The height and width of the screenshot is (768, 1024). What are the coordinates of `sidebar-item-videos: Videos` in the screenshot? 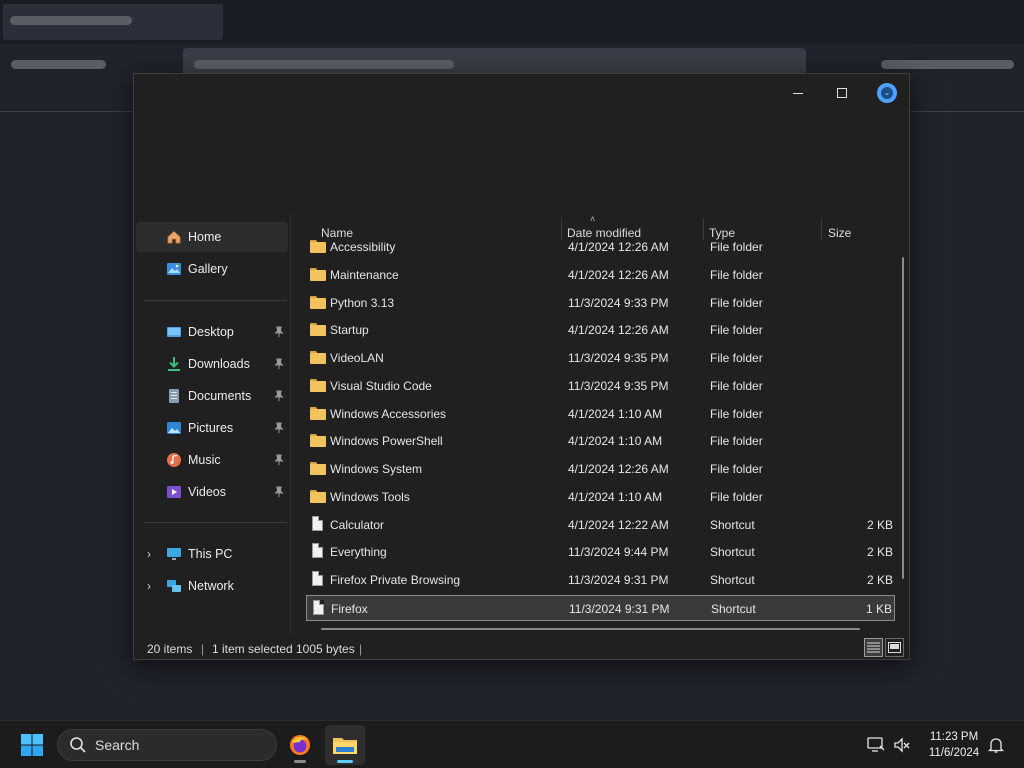 It's located at (212, 492).